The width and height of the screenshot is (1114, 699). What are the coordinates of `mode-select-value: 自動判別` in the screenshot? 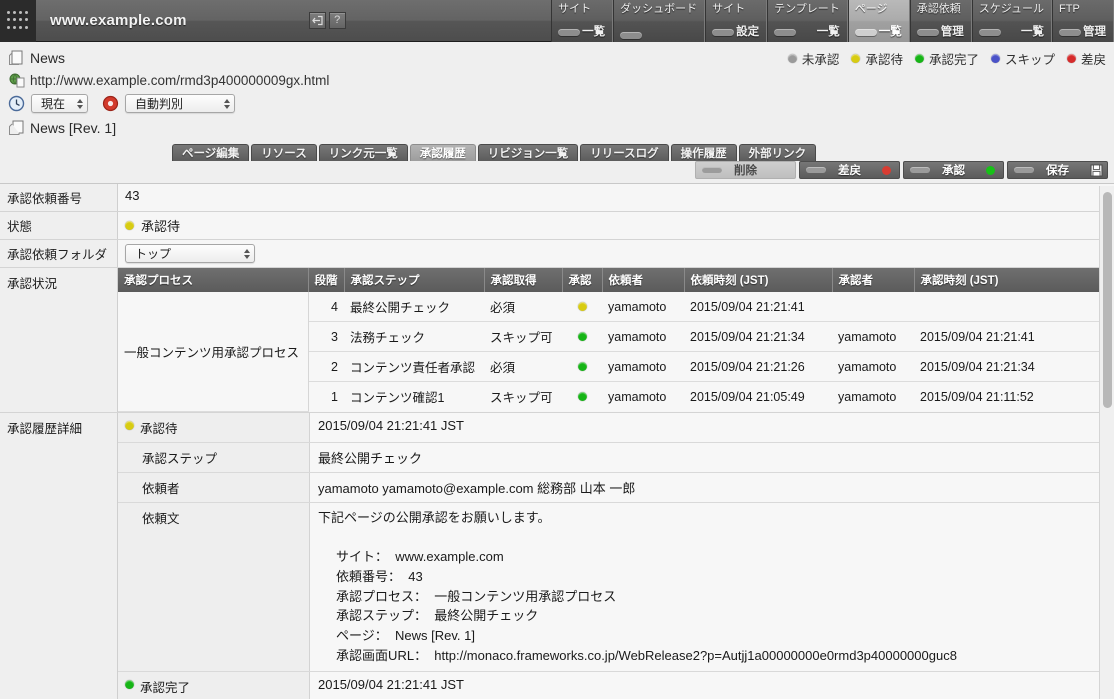 It's located at (159, 104).